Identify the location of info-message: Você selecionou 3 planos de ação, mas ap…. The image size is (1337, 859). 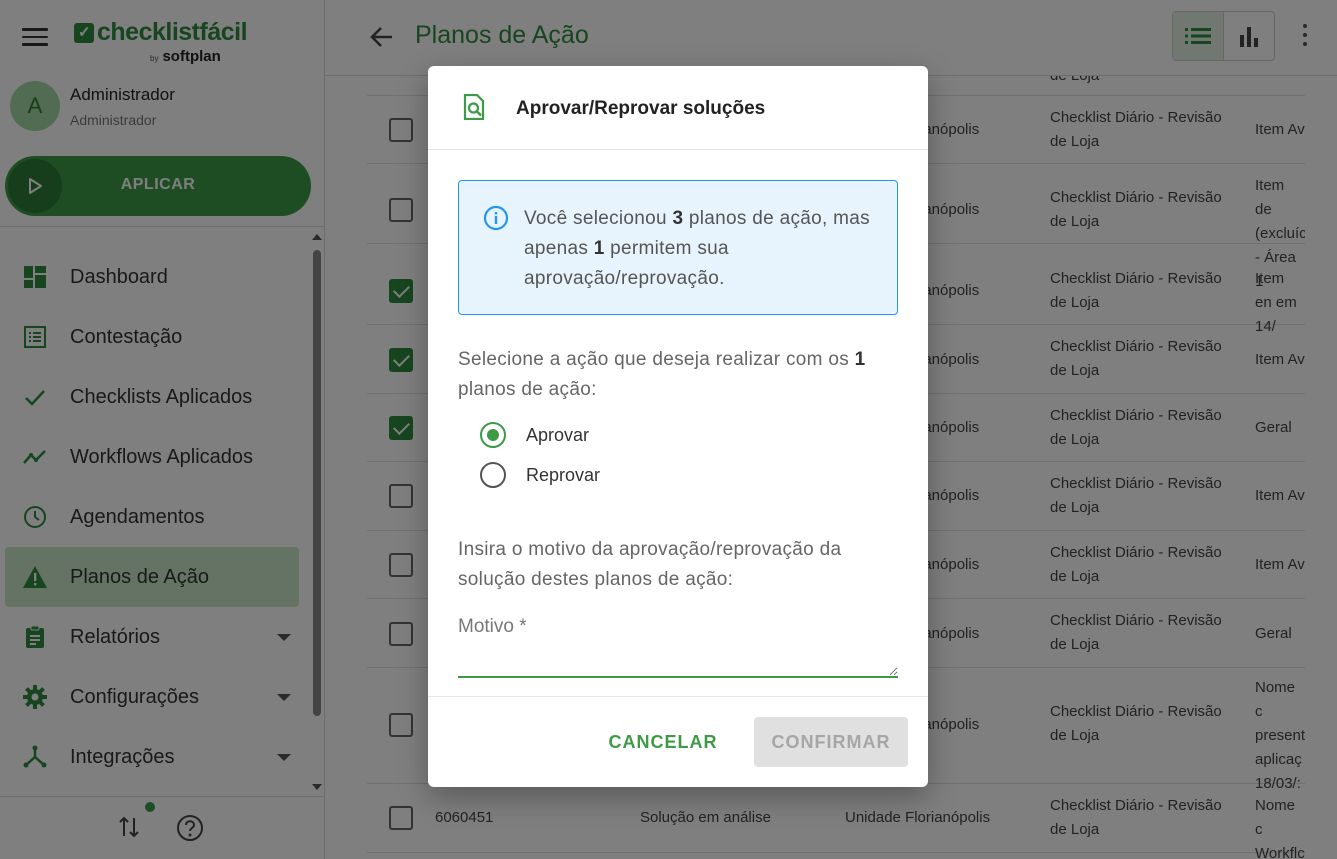
(697, 248).